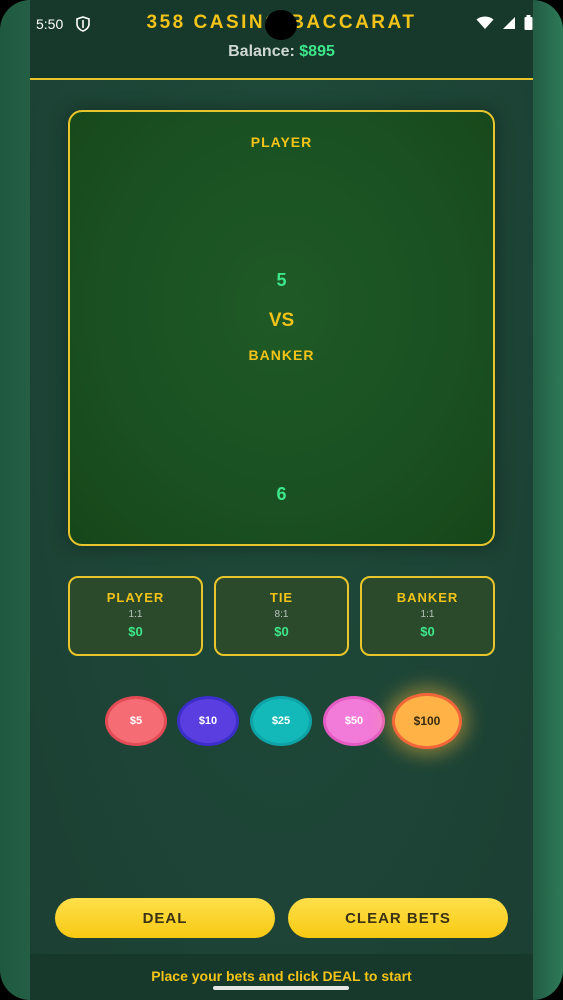  Describe the element at coordinates (281, 597) in the screenshot. I see `bet-name: TIE` at that location.